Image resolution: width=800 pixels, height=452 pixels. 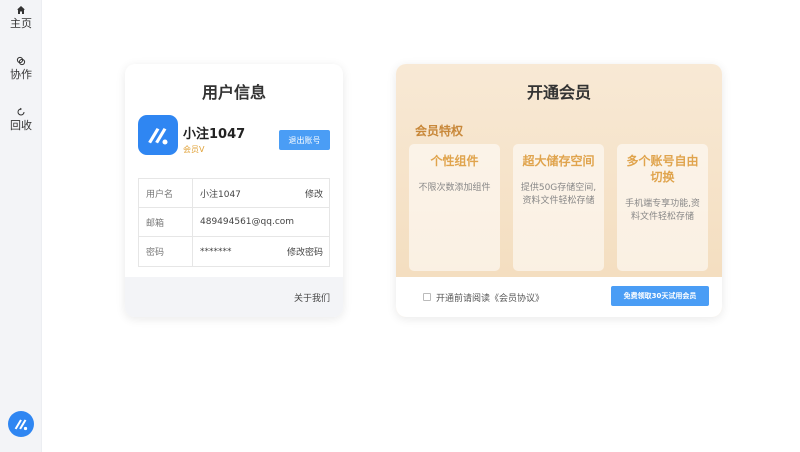 I want to click on nav-label-collab: 协作, so click(x=21, y=74).